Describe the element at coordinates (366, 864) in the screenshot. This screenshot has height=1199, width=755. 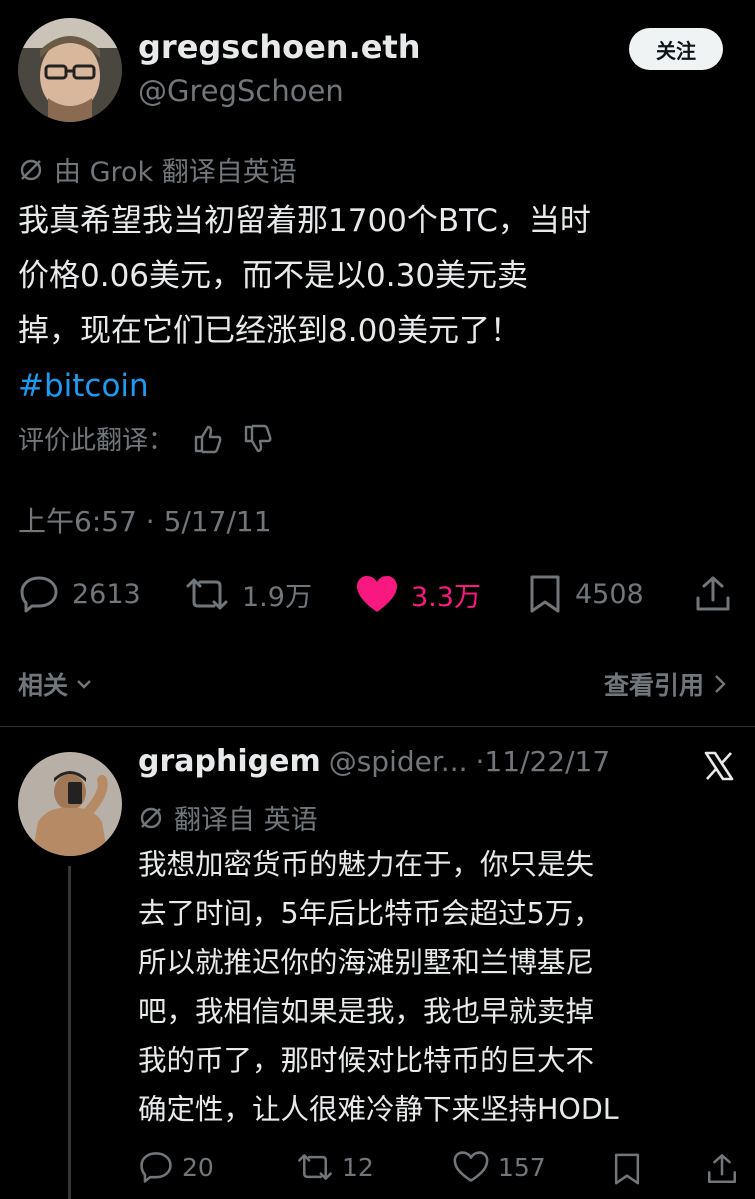
I see `reply-text-line: 我想加密货币的魅力在于，你只是失` at that location.